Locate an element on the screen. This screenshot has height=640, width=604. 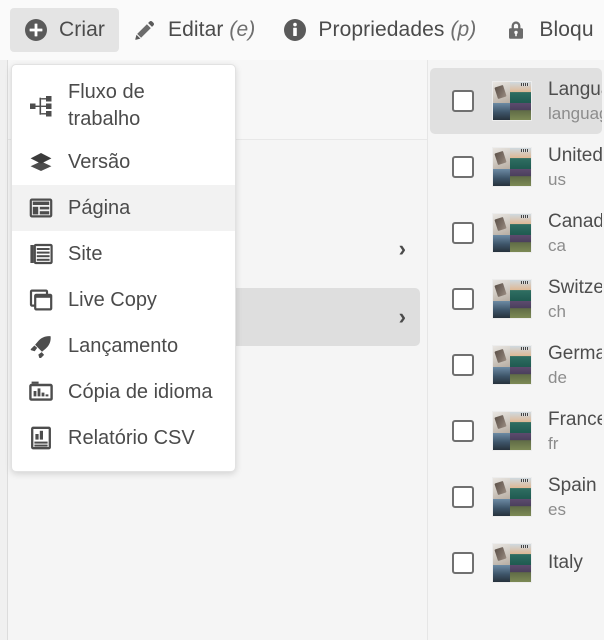
list-item-title: Language is located at coordinates (575, 89).